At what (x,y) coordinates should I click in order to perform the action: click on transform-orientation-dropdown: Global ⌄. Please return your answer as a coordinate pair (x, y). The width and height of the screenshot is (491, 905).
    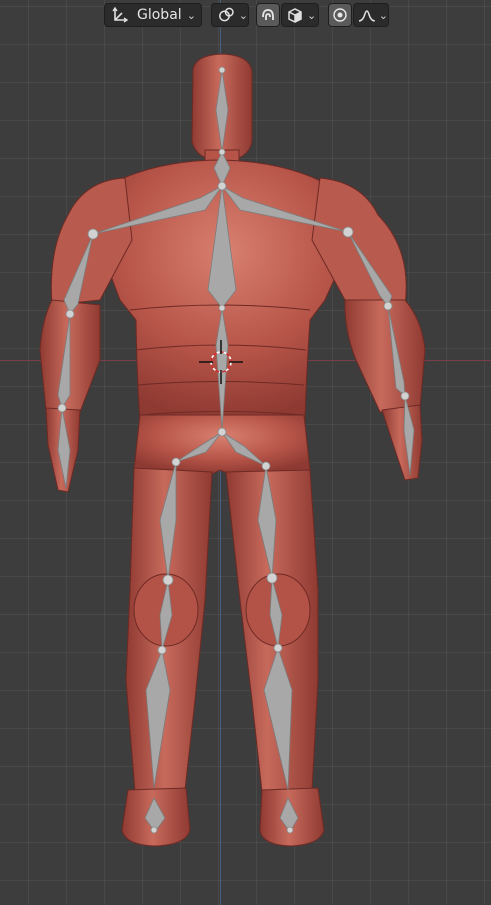
    Looking at the image, I should click on (153, 15).